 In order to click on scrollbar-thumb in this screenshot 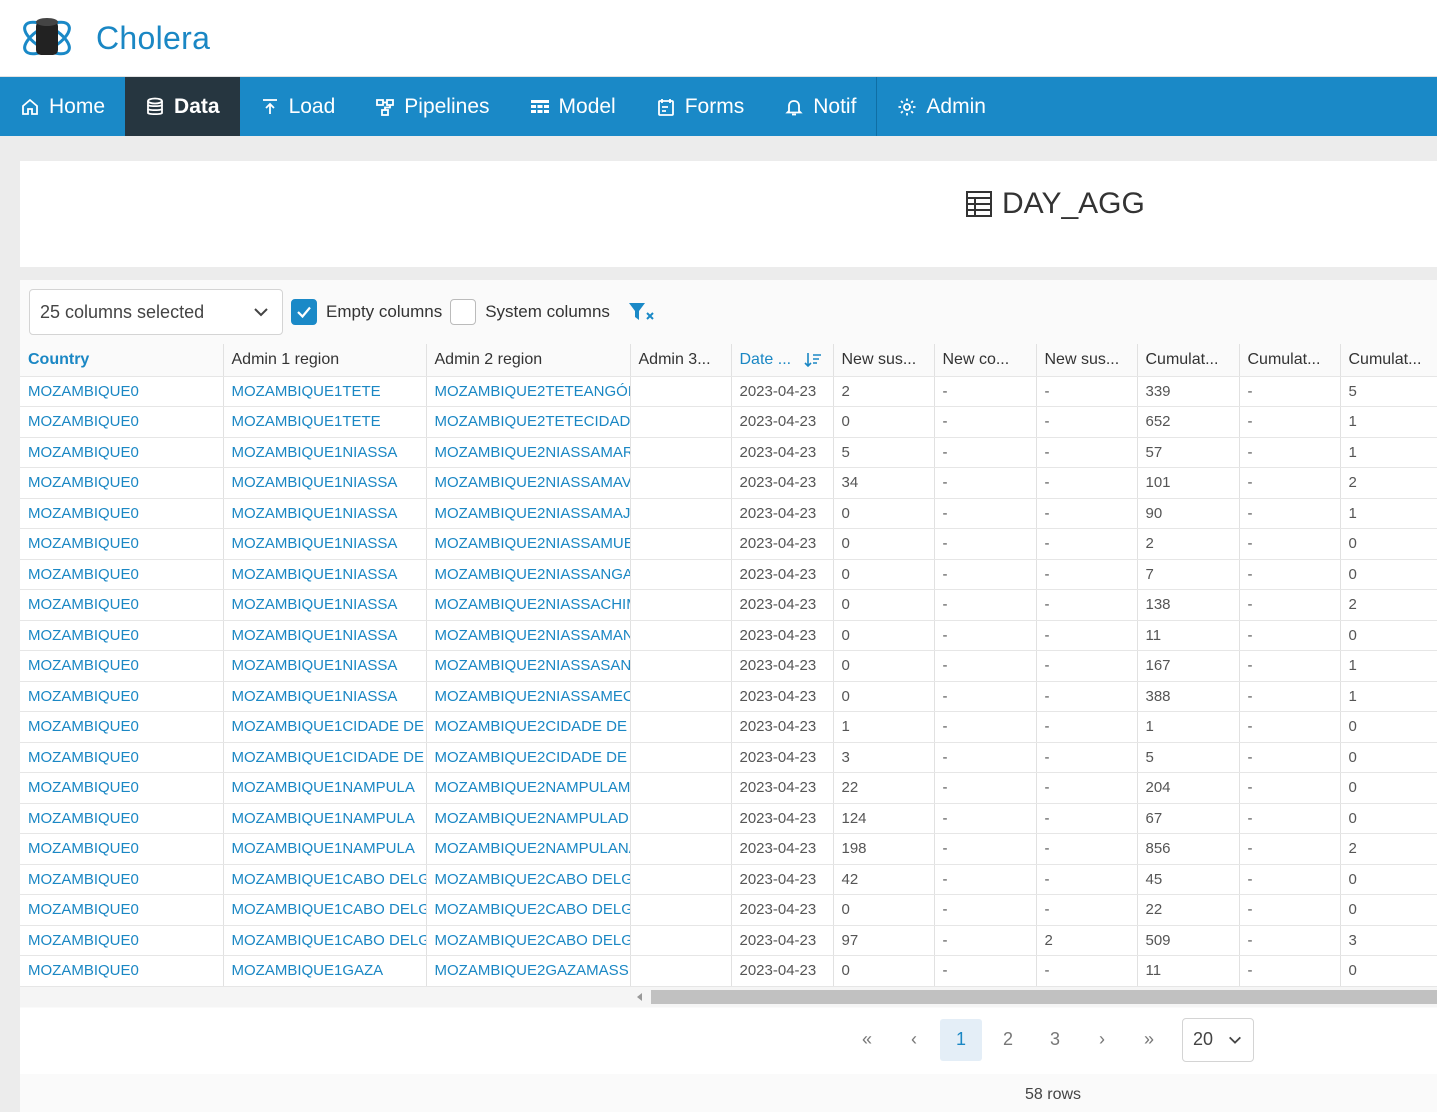, I will do `click(1044, 996)`.